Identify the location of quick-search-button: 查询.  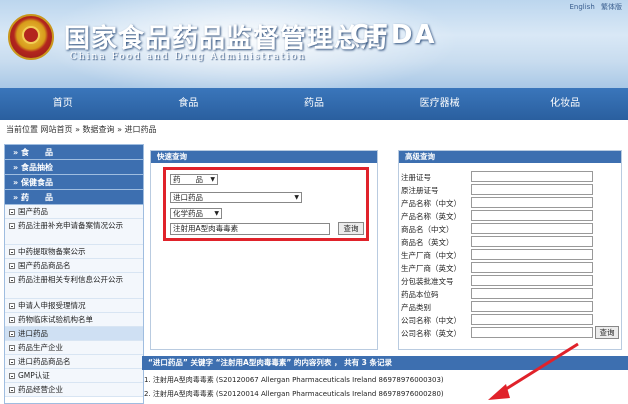
(351, 228).